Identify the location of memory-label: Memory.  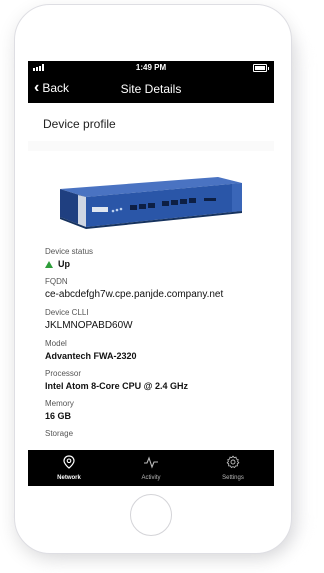
(59, 403).